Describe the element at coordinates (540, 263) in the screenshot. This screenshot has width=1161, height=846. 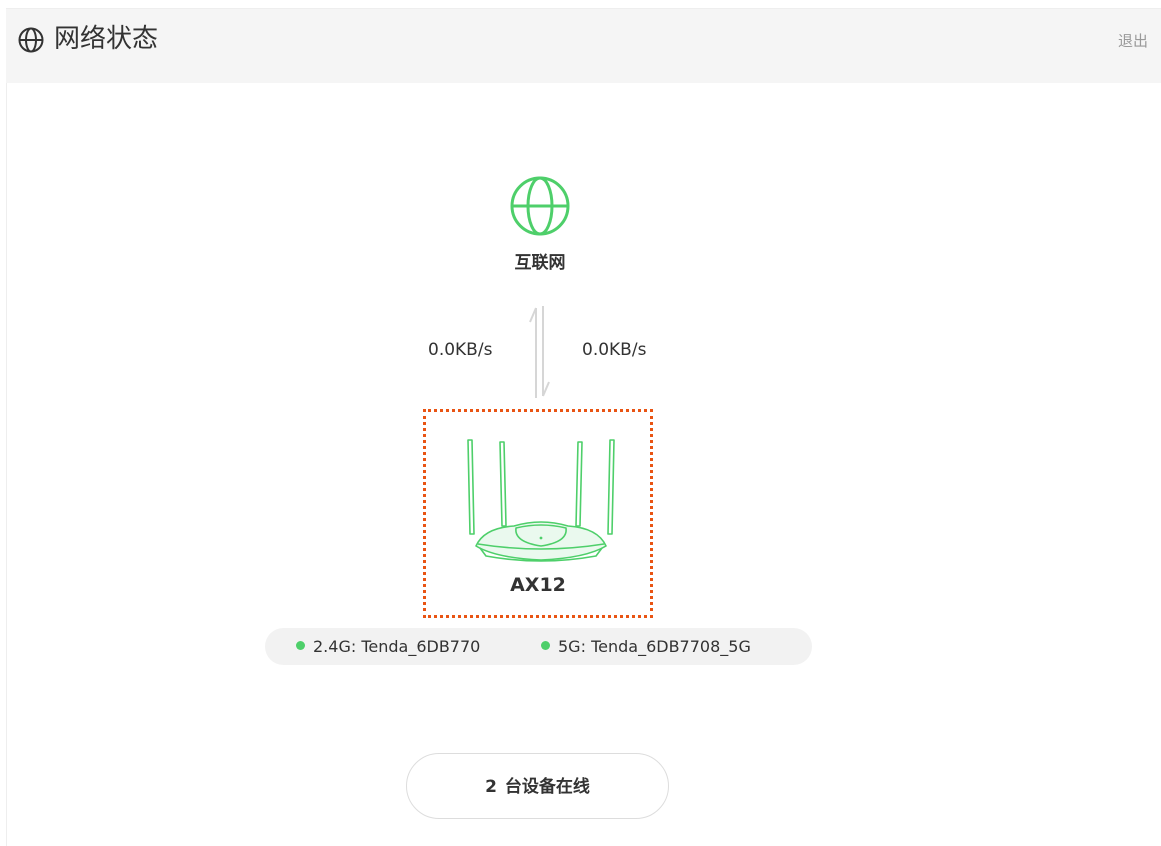
I see `internet-label: 互联网` at that location.